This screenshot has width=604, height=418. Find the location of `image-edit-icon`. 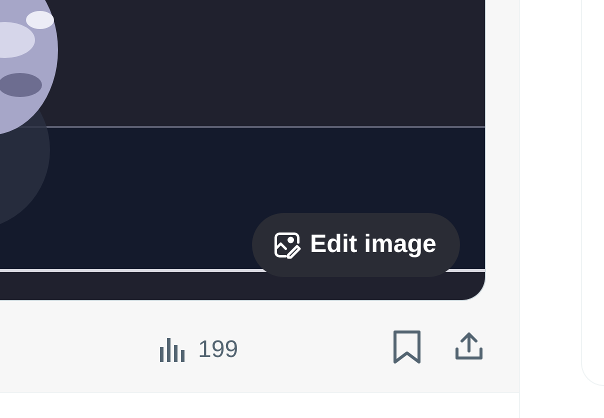

image-edit-icon is located at coordinates (287, 245).